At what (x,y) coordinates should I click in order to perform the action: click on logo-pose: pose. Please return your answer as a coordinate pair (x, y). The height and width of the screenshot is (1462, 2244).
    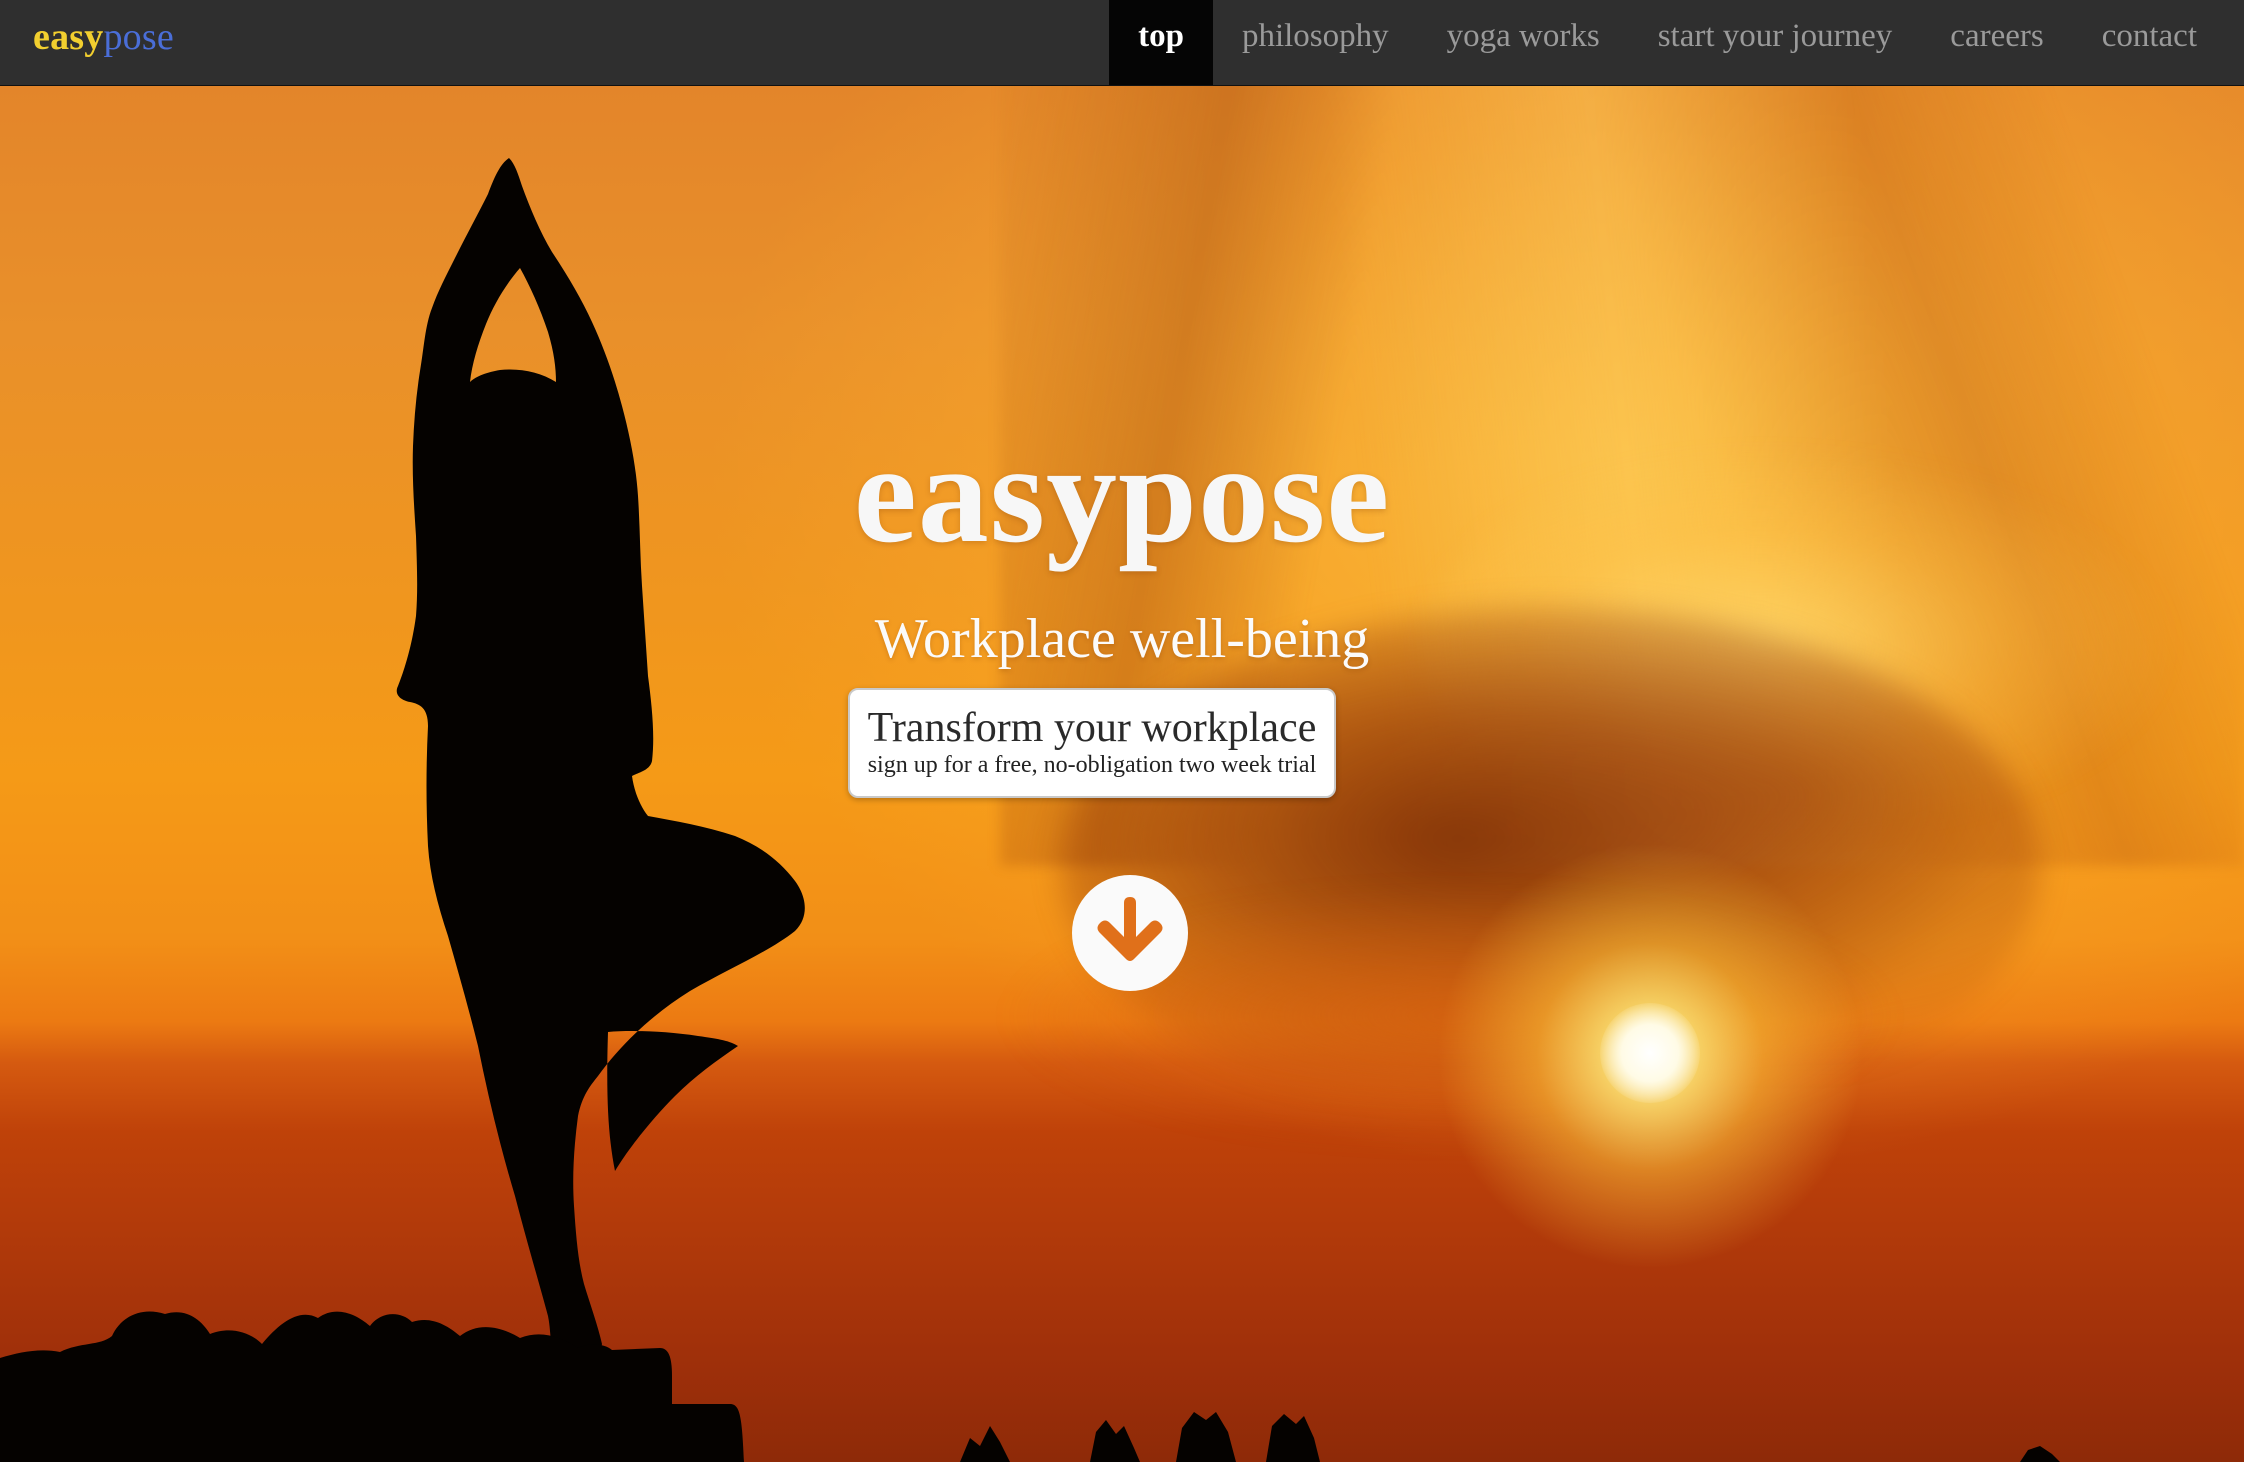
    Looking at the image, I should click on (138, 37).